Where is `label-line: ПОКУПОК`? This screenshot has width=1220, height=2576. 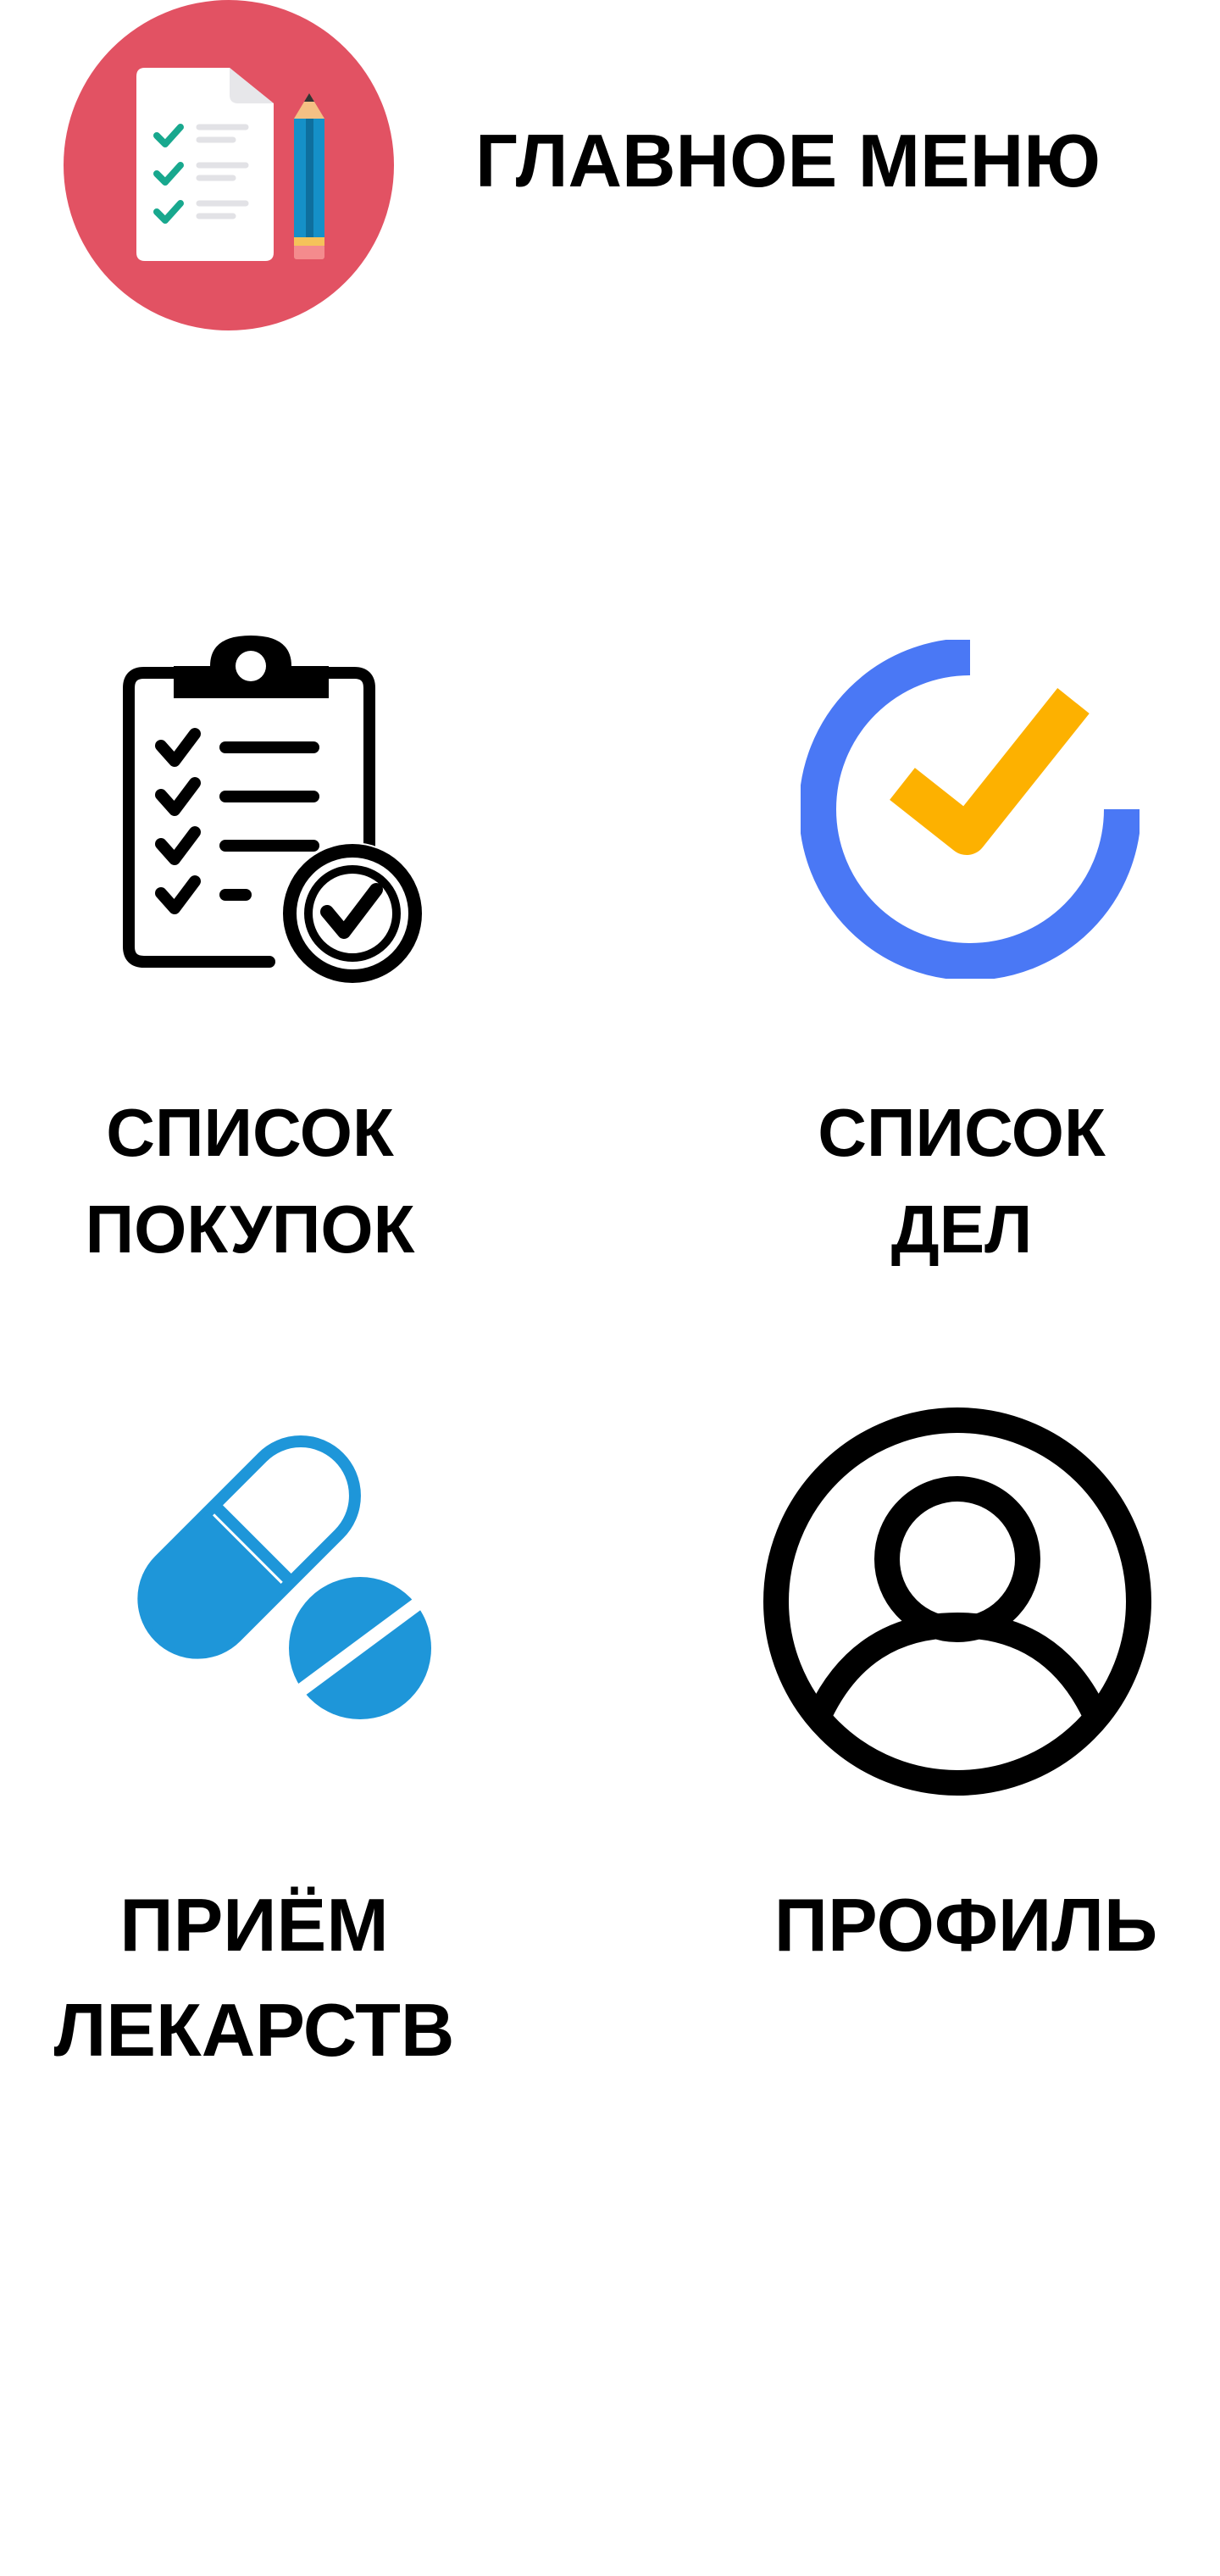 label-line: ПОКУПОК is located at coordinates (250, 1229).